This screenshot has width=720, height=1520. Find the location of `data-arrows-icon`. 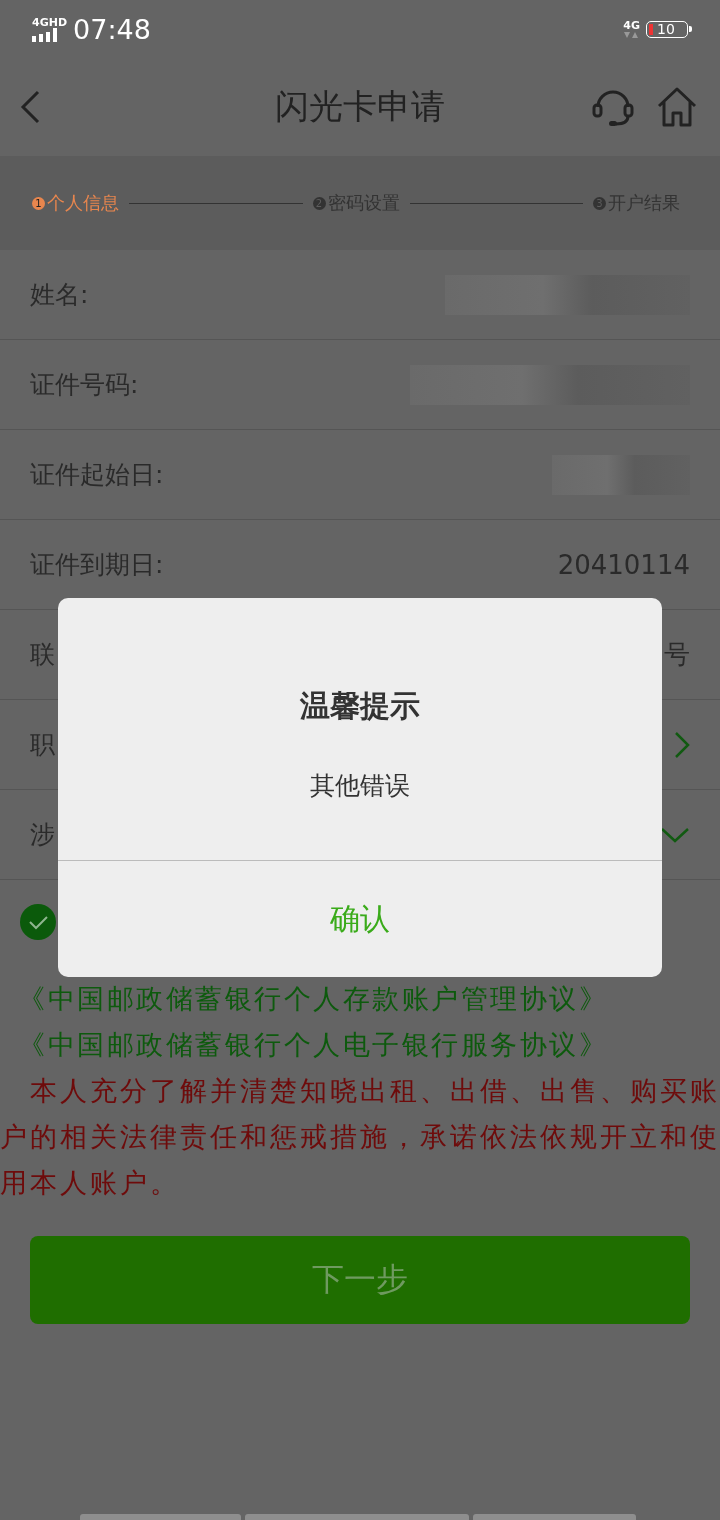

data-arrows-icon is located at coordinates (631, 34).